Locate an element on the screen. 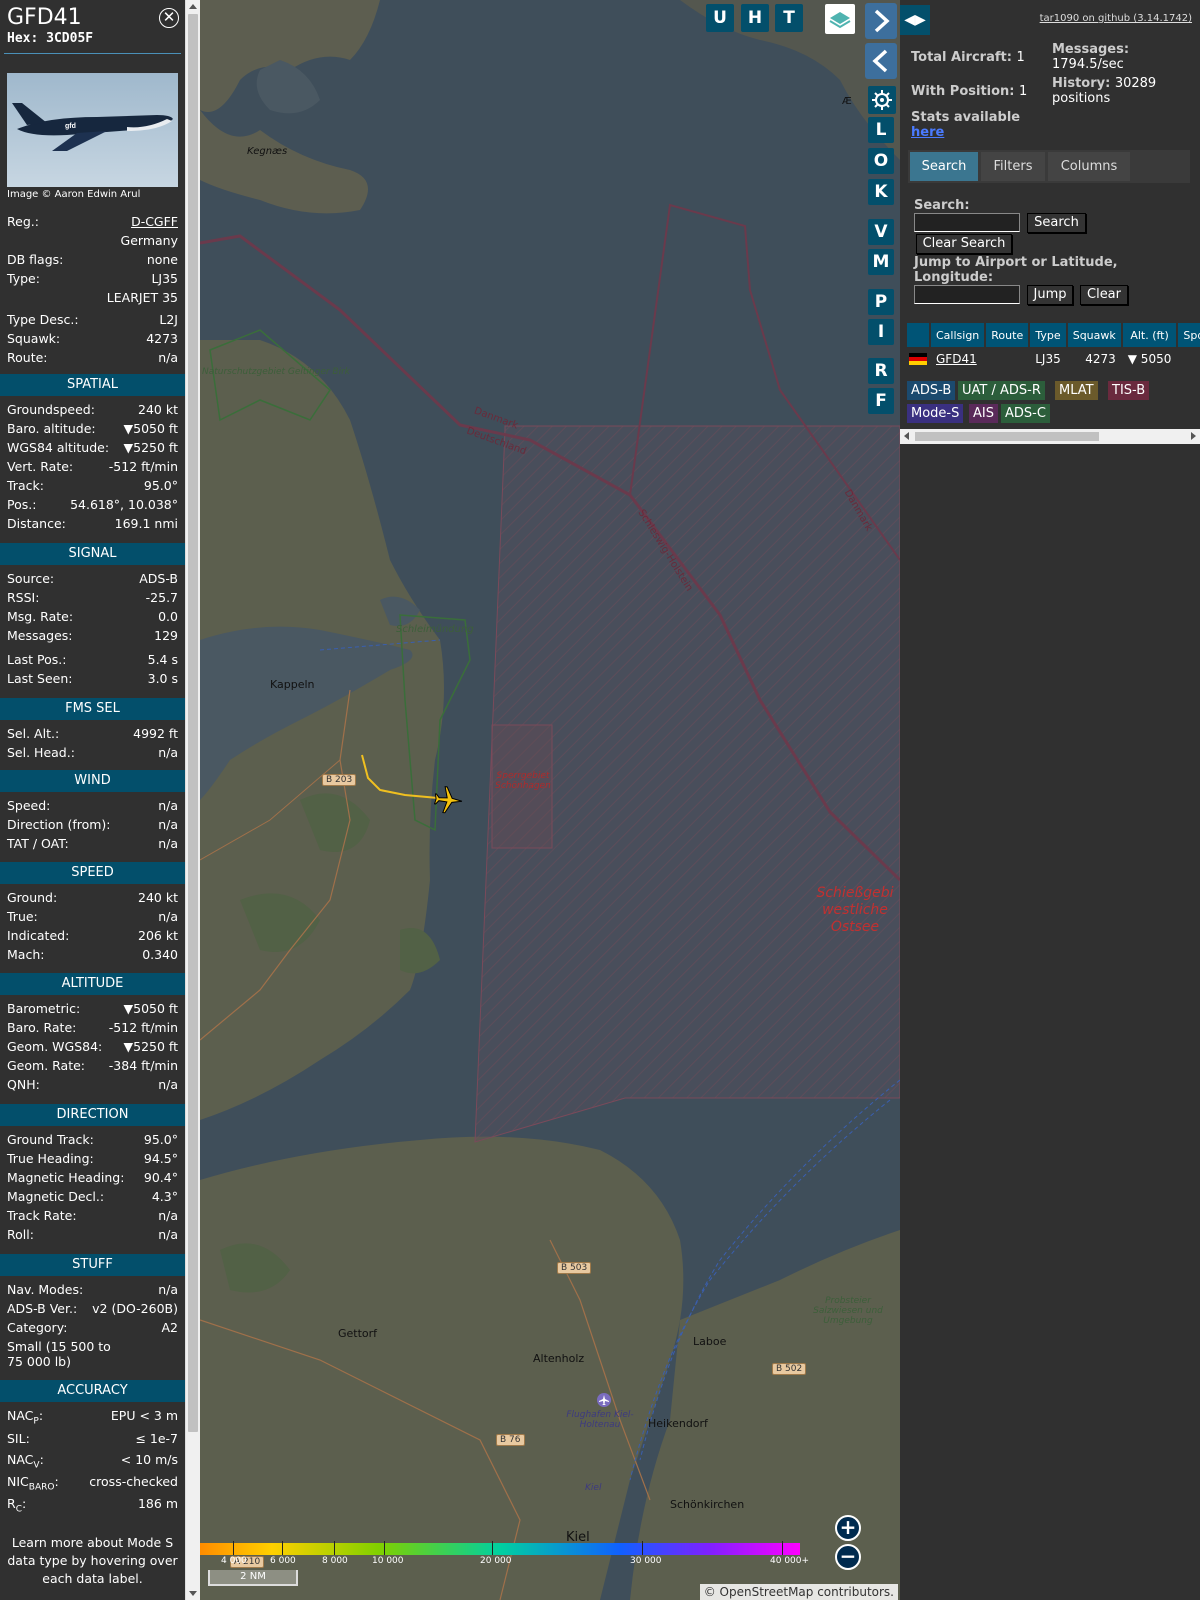 Image resolution: width=1200 pixels, height=1600 pixels. detail-label: TAT / OAT: is located at coordinates (38, 843).